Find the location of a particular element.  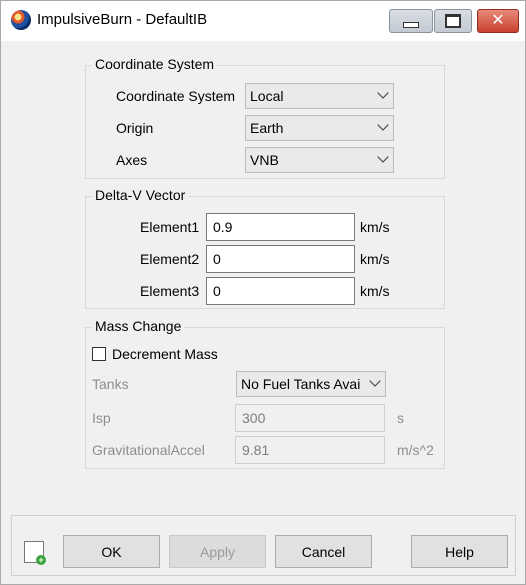

minimize-icon is located at coordinates (411, 25).